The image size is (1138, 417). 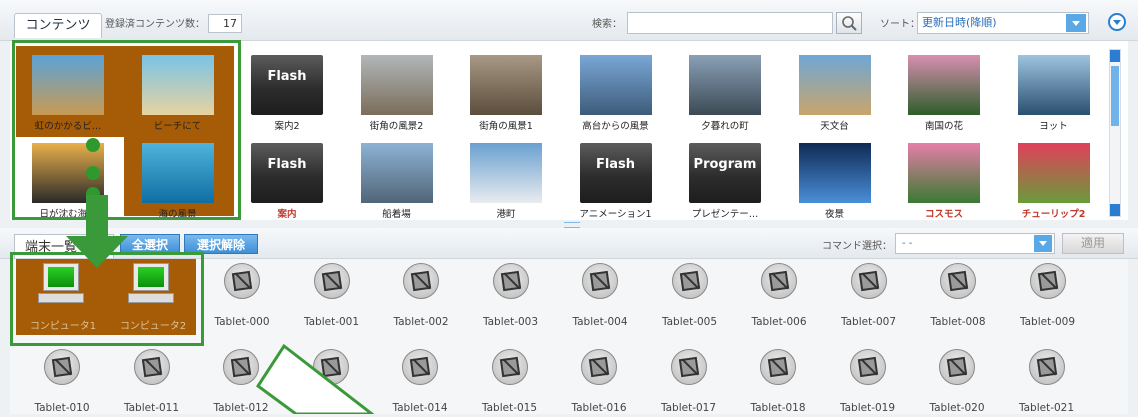 I want to click on content-item: 夜景, so click(x=835, y=180).